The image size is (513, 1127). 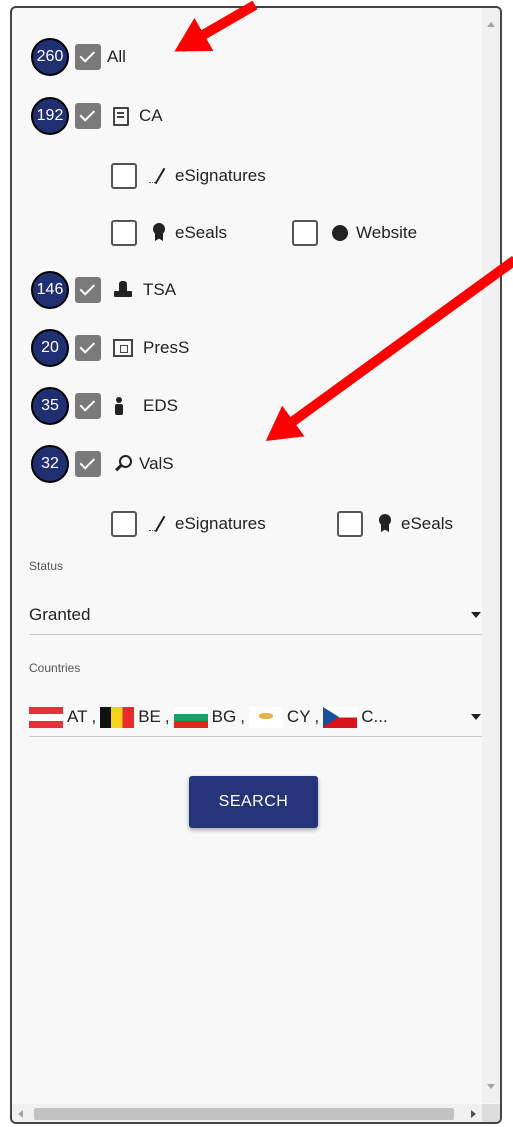 What do you see at coordinates (116, 56) in the screenshot?
I see `label-all: All` at bounding box center [116, 56].